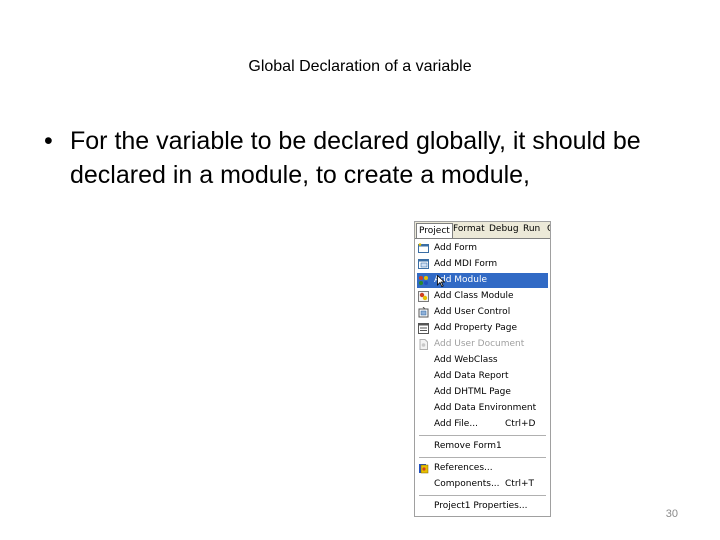  I want to click on menu-item-add-dhtml-page: Add DHTML Page, so click(482, 392).